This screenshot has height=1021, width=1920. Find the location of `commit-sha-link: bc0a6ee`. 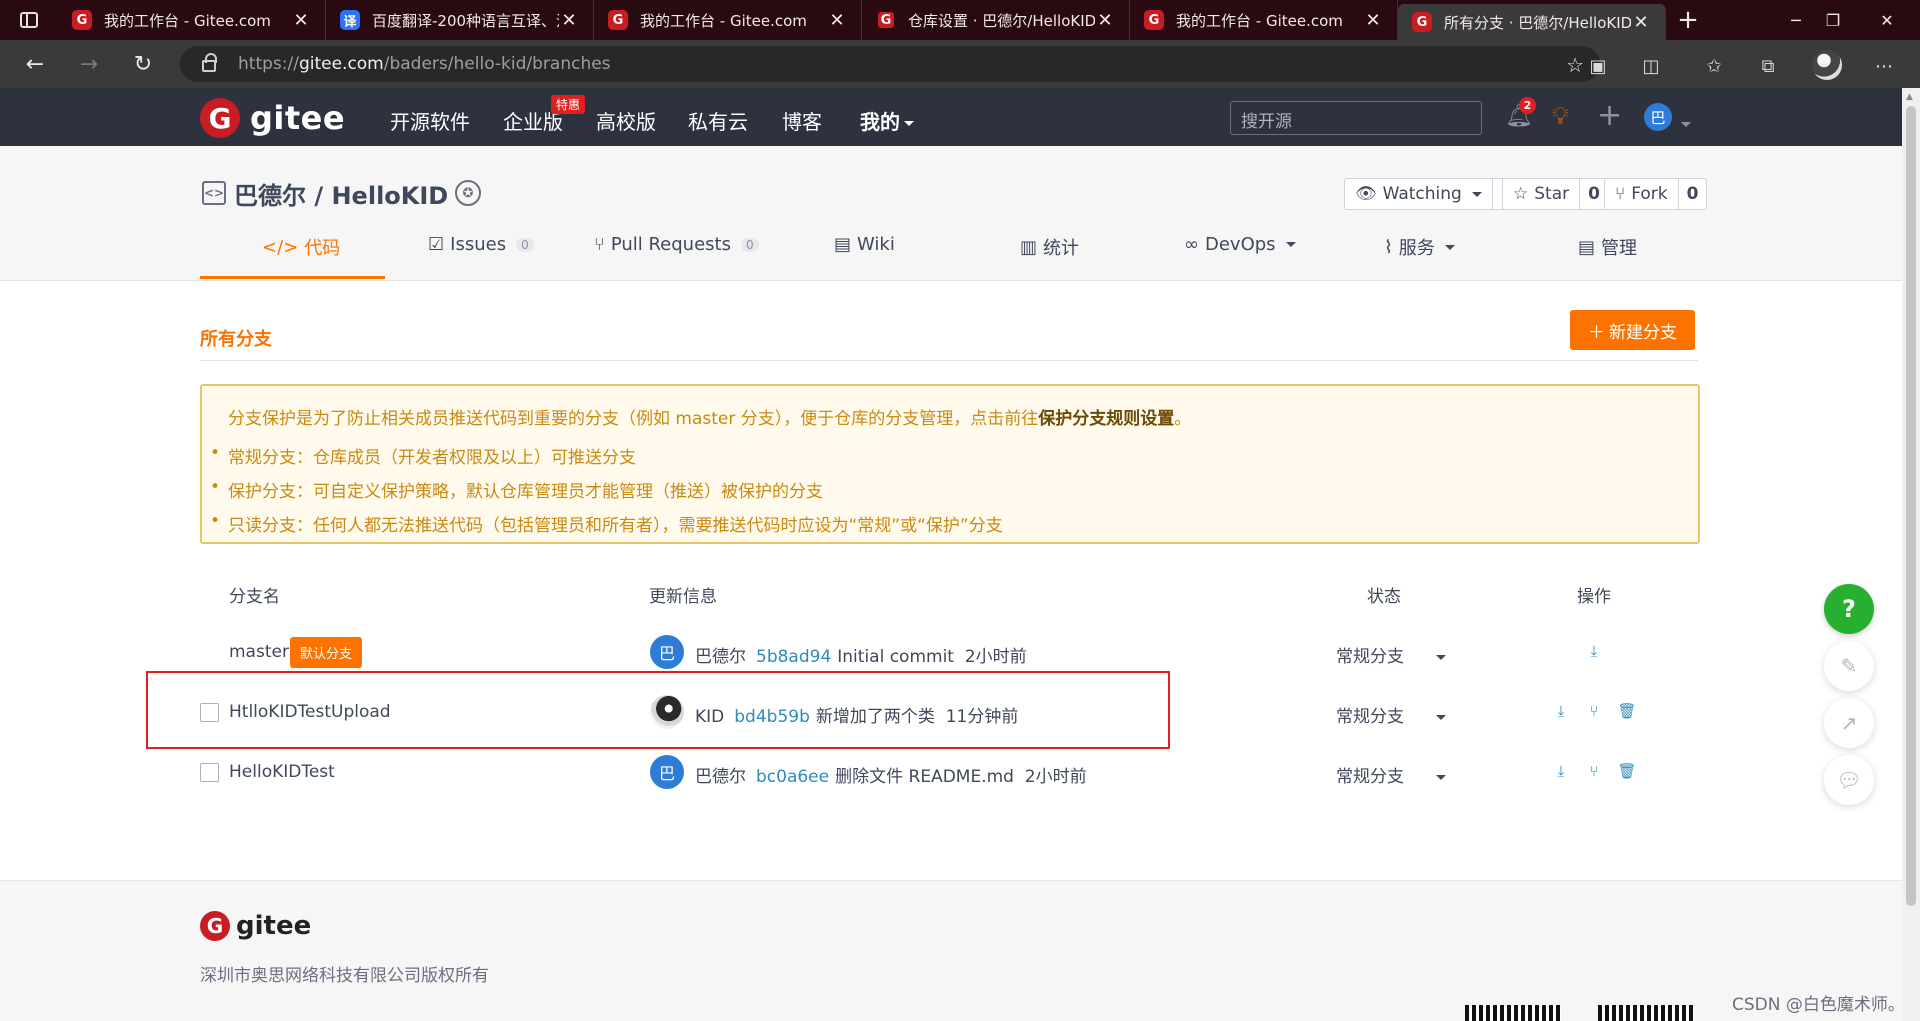

commit-sha-link: bc0a6ee is located at coordinates (792, 777).